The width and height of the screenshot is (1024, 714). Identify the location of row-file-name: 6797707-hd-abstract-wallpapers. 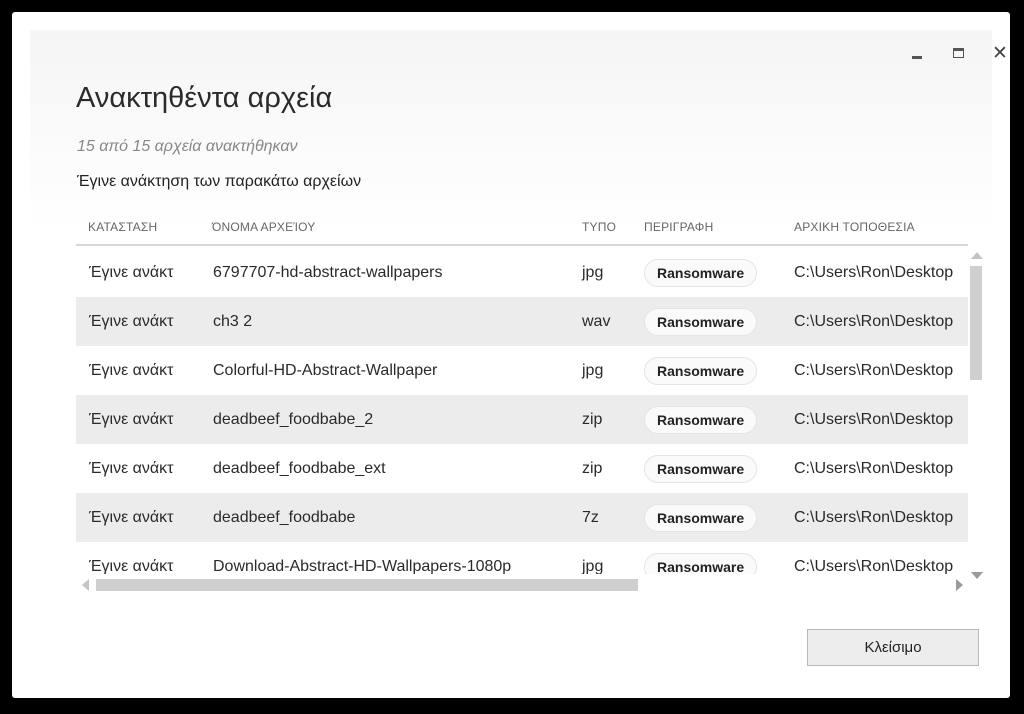
(328, 272).